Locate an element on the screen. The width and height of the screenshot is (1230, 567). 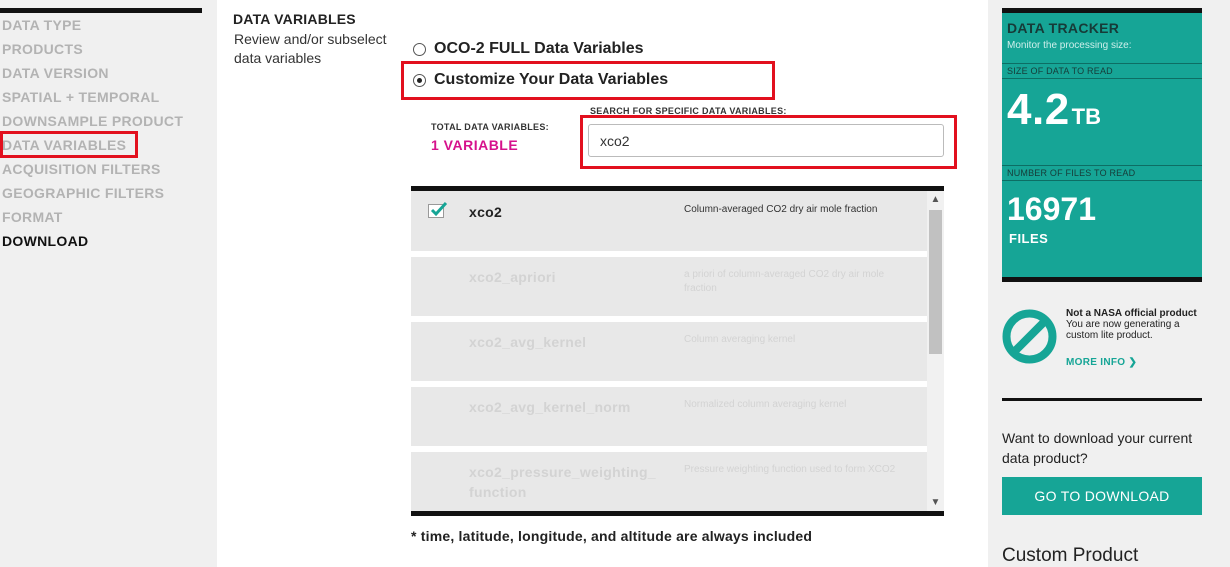
option-full-label: OCO-2 FULL Data Variables is located at coordinates (539, 48).